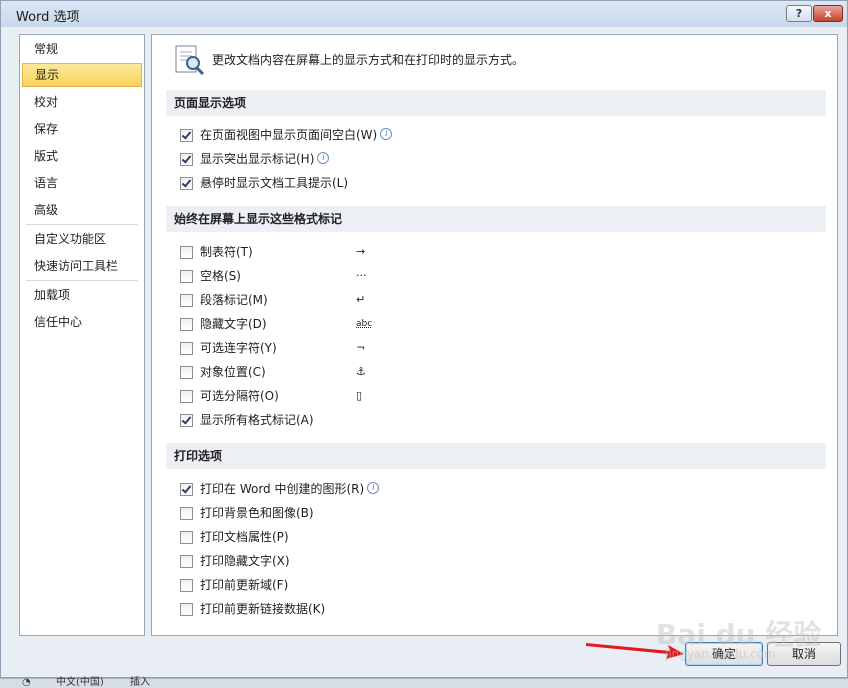 This screenshot has height=688, width=848. I want to click on checkbox-optional-hyphens, so click(186, 348).